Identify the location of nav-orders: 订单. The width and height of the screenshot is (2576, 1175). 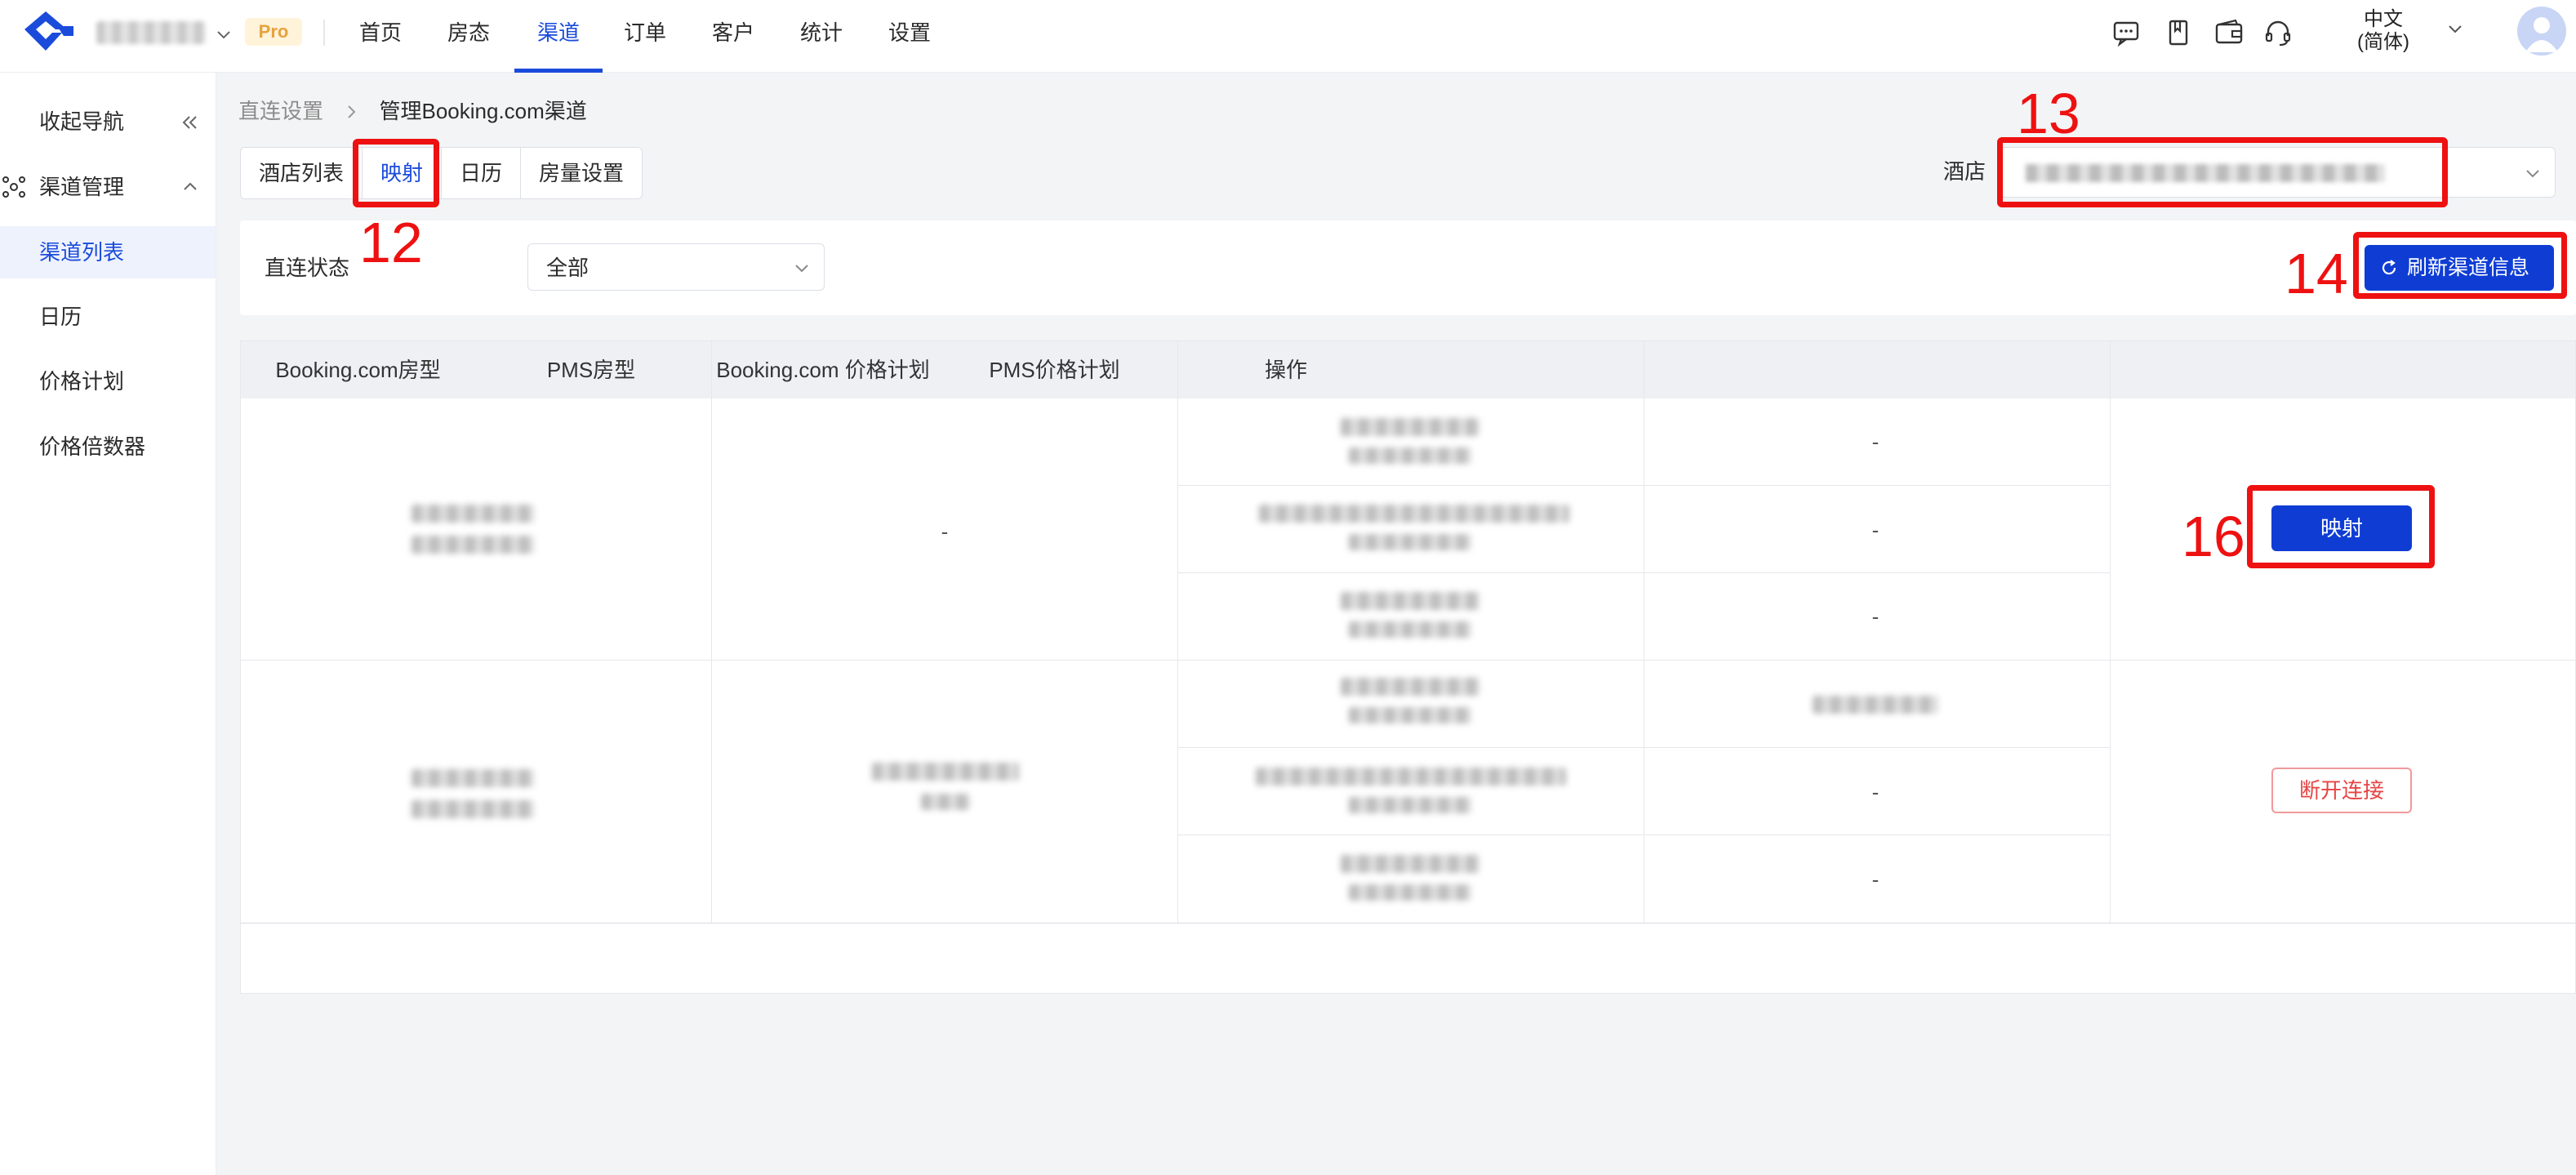
(645, 34).